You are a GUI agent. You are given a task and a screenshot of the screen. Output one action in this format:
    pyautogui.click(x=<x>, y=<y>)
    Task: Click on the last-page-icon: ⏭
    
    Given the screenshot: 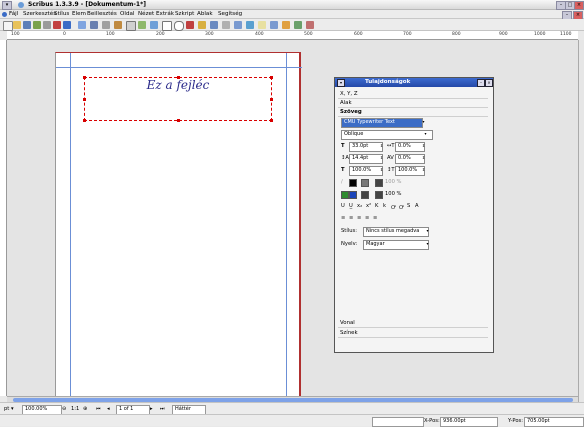 What is the action you would take?
    pyautogui.click(x=162, y=409)
    